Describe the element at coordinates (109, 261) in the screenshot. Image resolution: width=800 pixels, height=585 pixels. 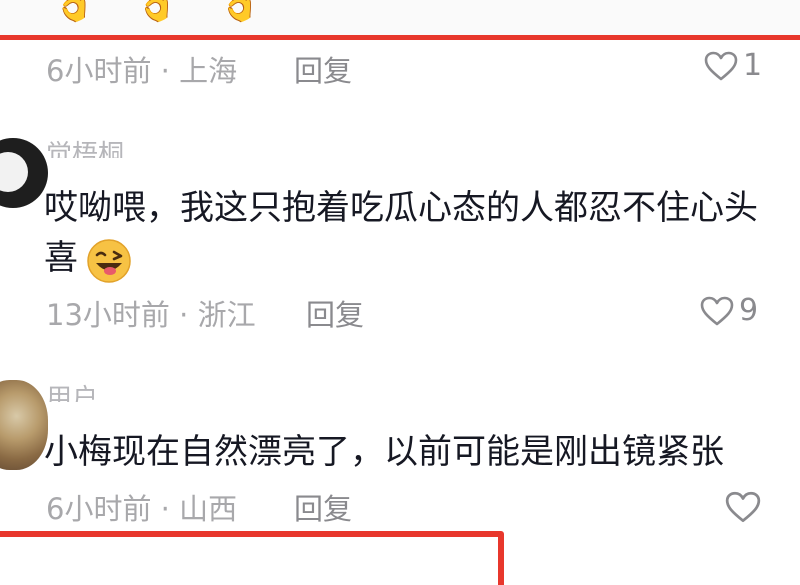
I see `grinning-wink-emoji-icon` at that location.